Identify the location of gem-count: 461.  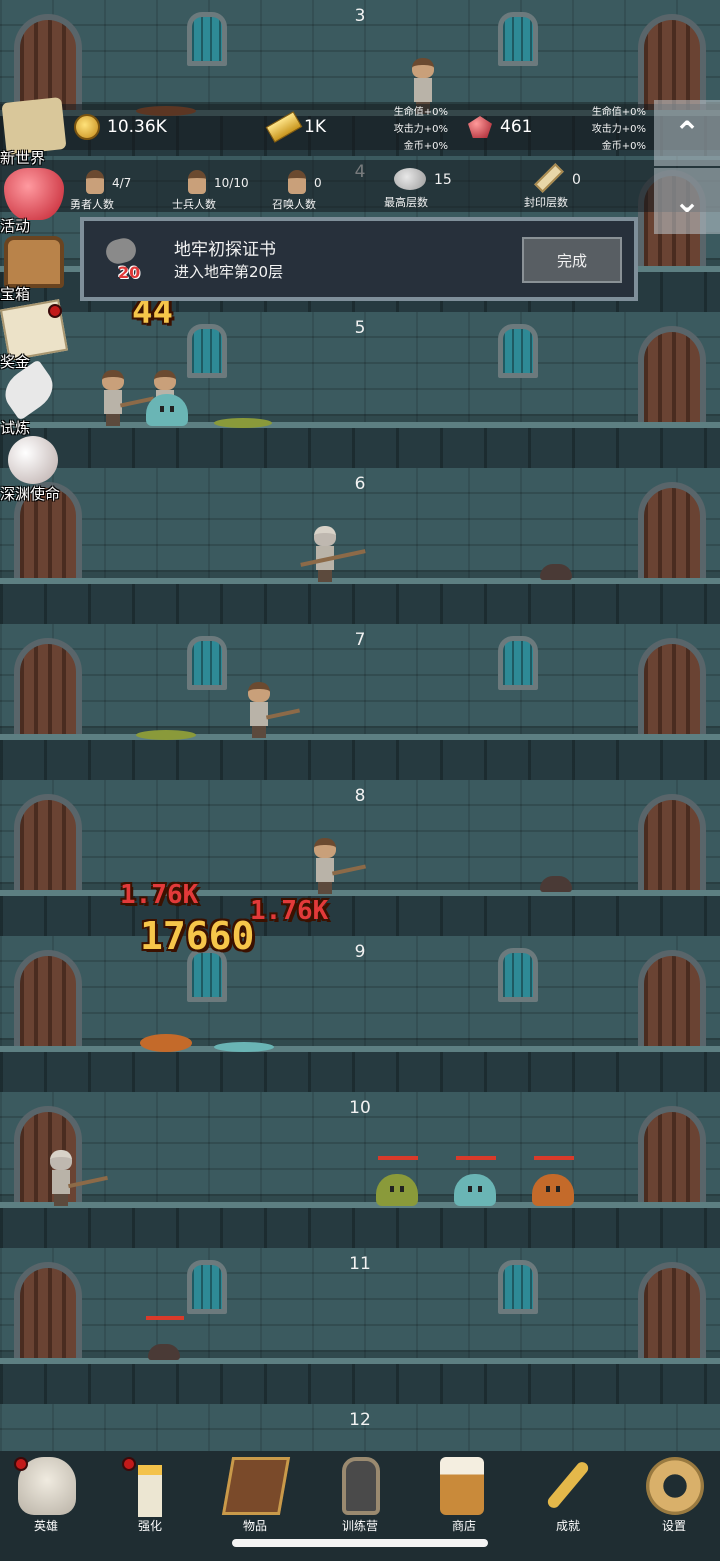
(516, 127).